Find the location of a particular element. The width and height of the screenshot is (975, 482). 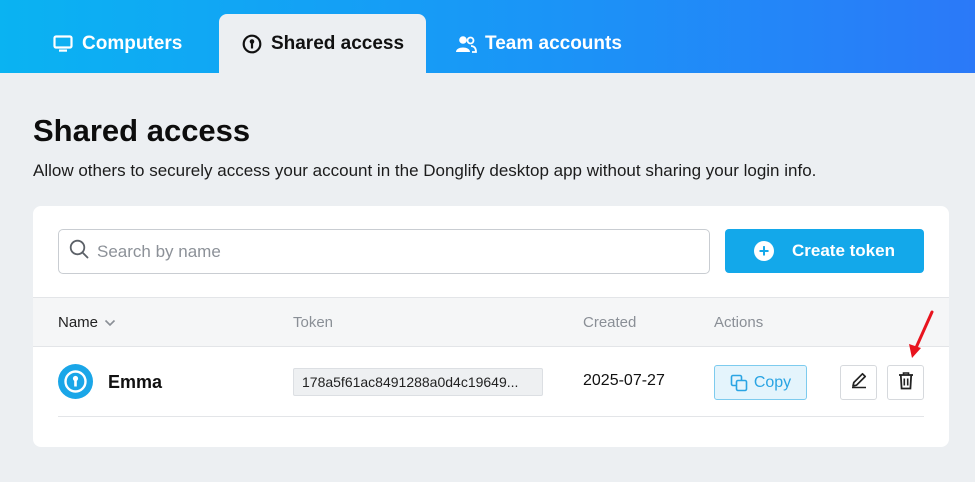

page-title: Shared access is located at coordinates (142, 130).